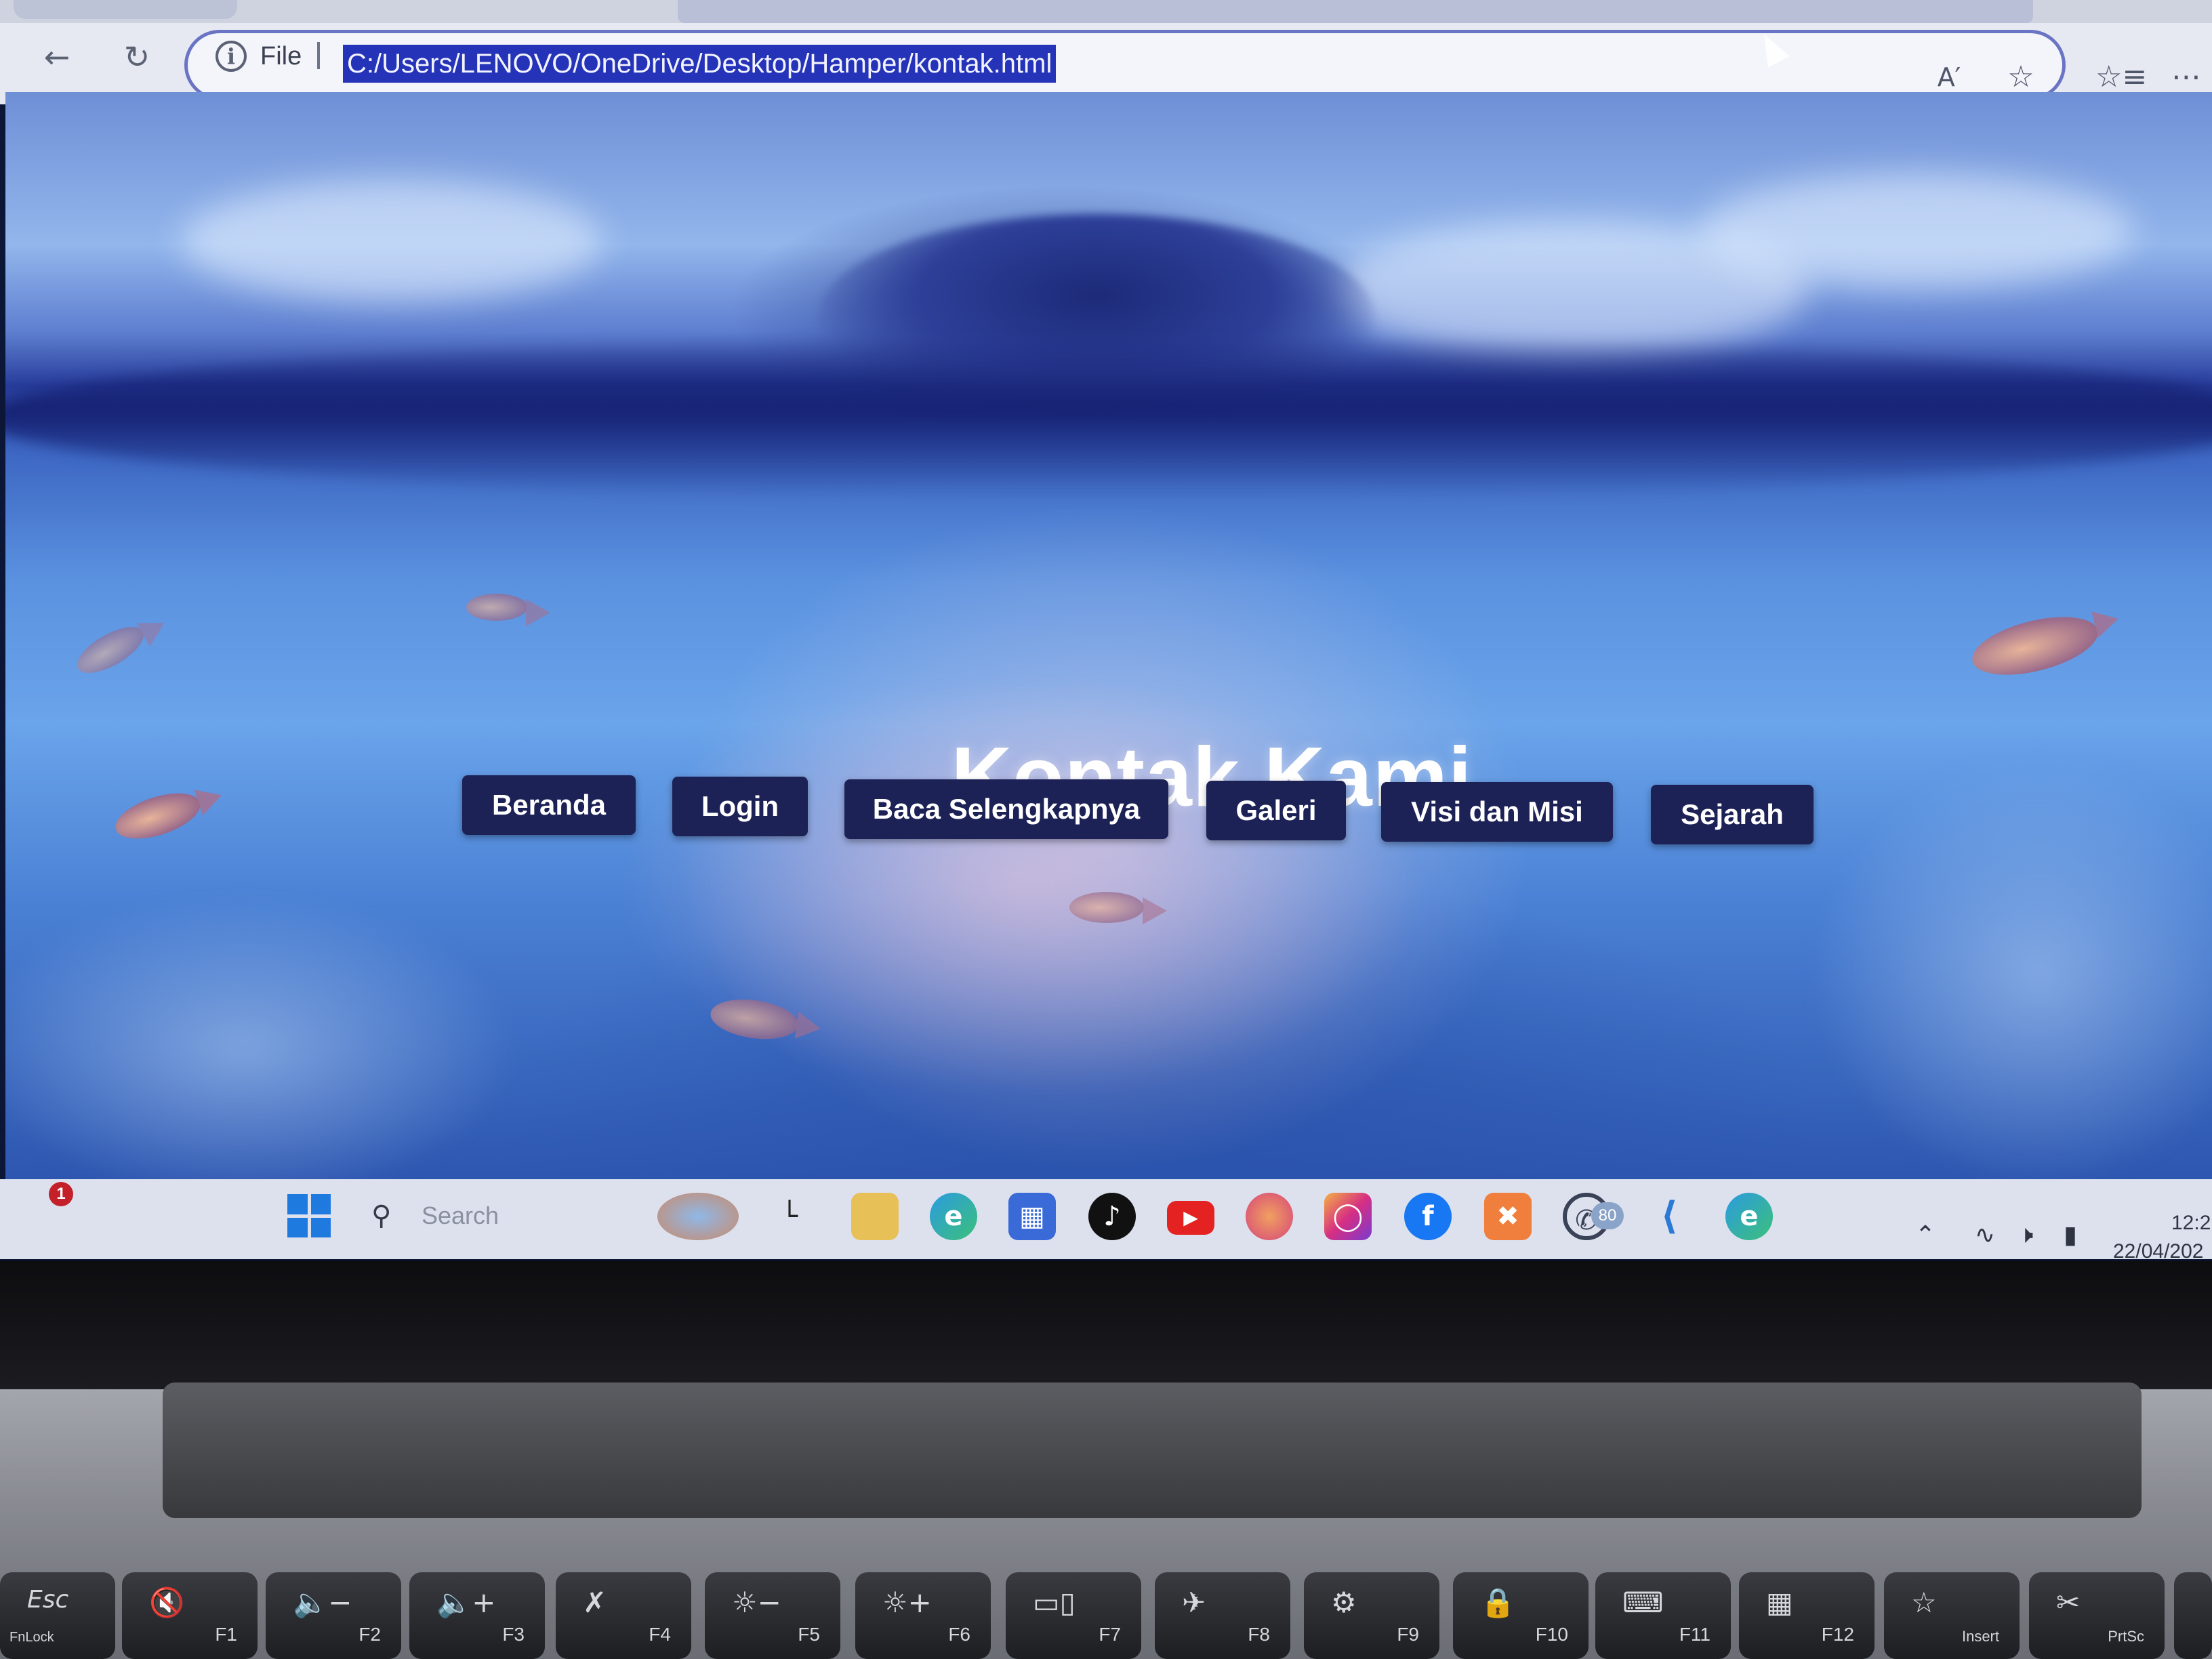 The width and height of the screenshot is (2212, 1659). I want to click on key-f7: ▭▯ F7, so click(1073, 1615).